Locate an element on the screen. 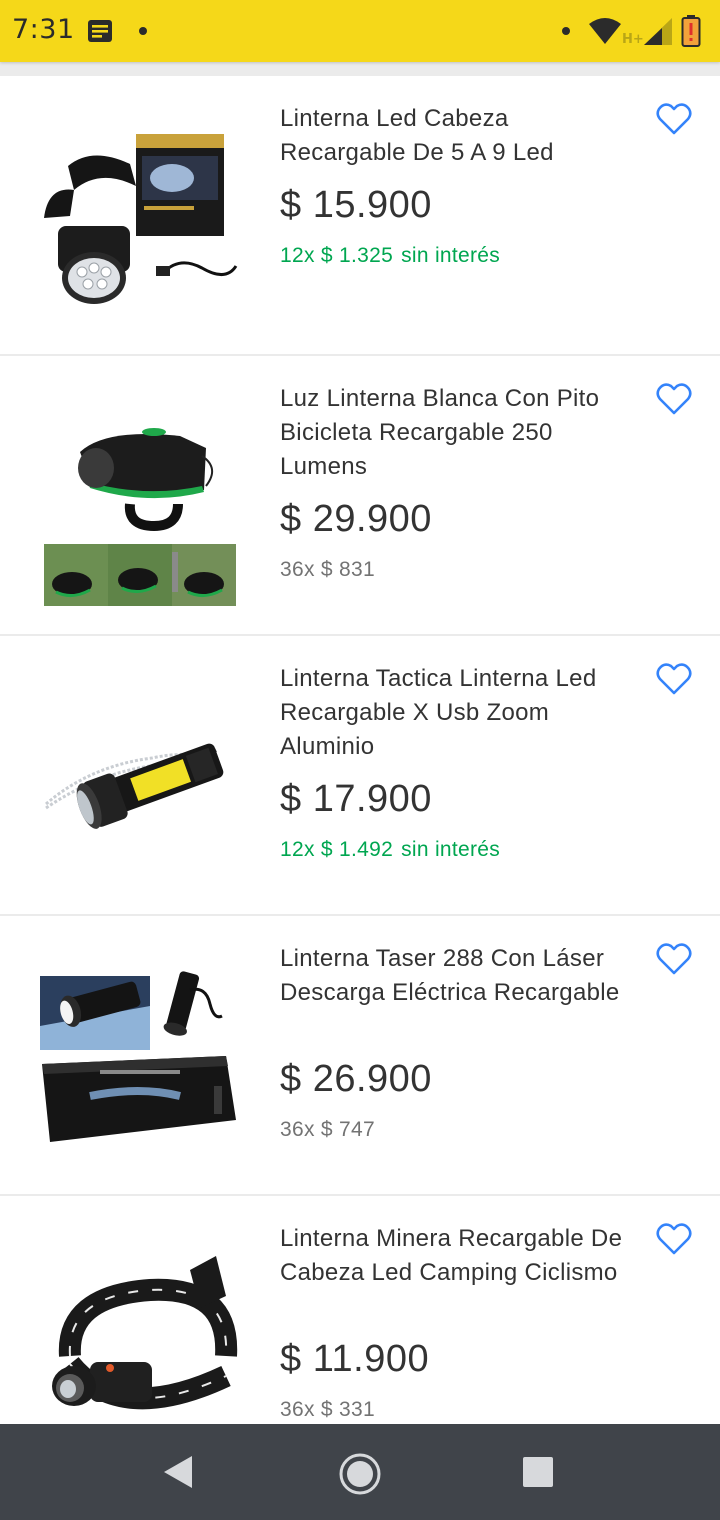 This screenshot has height=1520, width=720. product-image-bike-light is located at coordinates (140, 496).